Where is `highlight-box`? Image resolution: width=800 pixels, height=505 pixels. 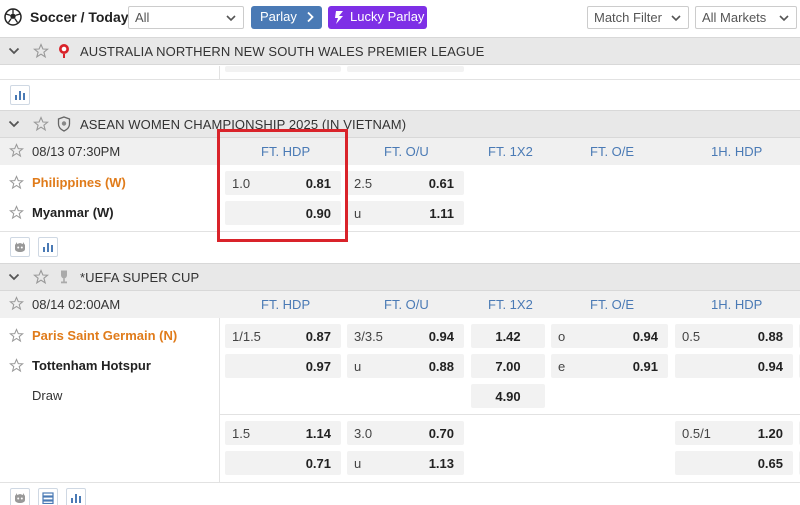
highlight-box is located at coordinates (282, 185).